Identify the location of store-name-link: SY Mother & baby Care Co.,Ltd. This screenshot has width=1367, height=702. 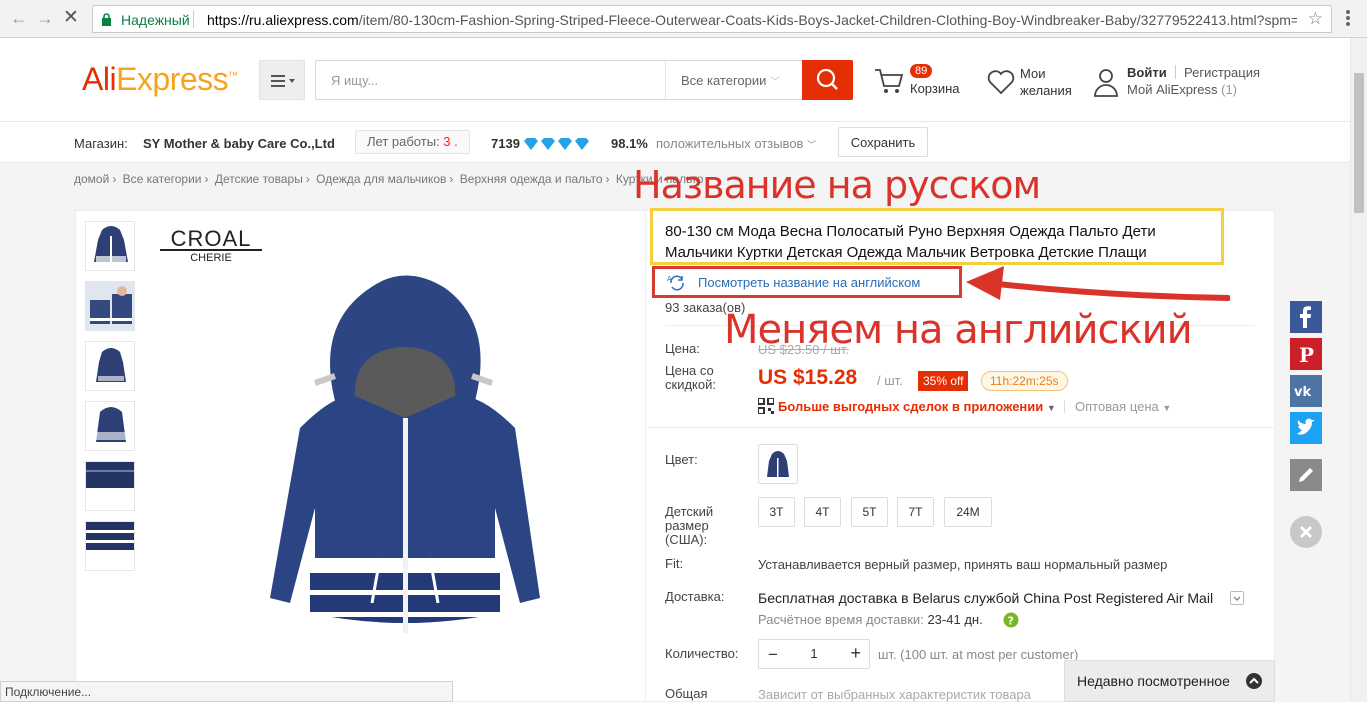
(239, 143).